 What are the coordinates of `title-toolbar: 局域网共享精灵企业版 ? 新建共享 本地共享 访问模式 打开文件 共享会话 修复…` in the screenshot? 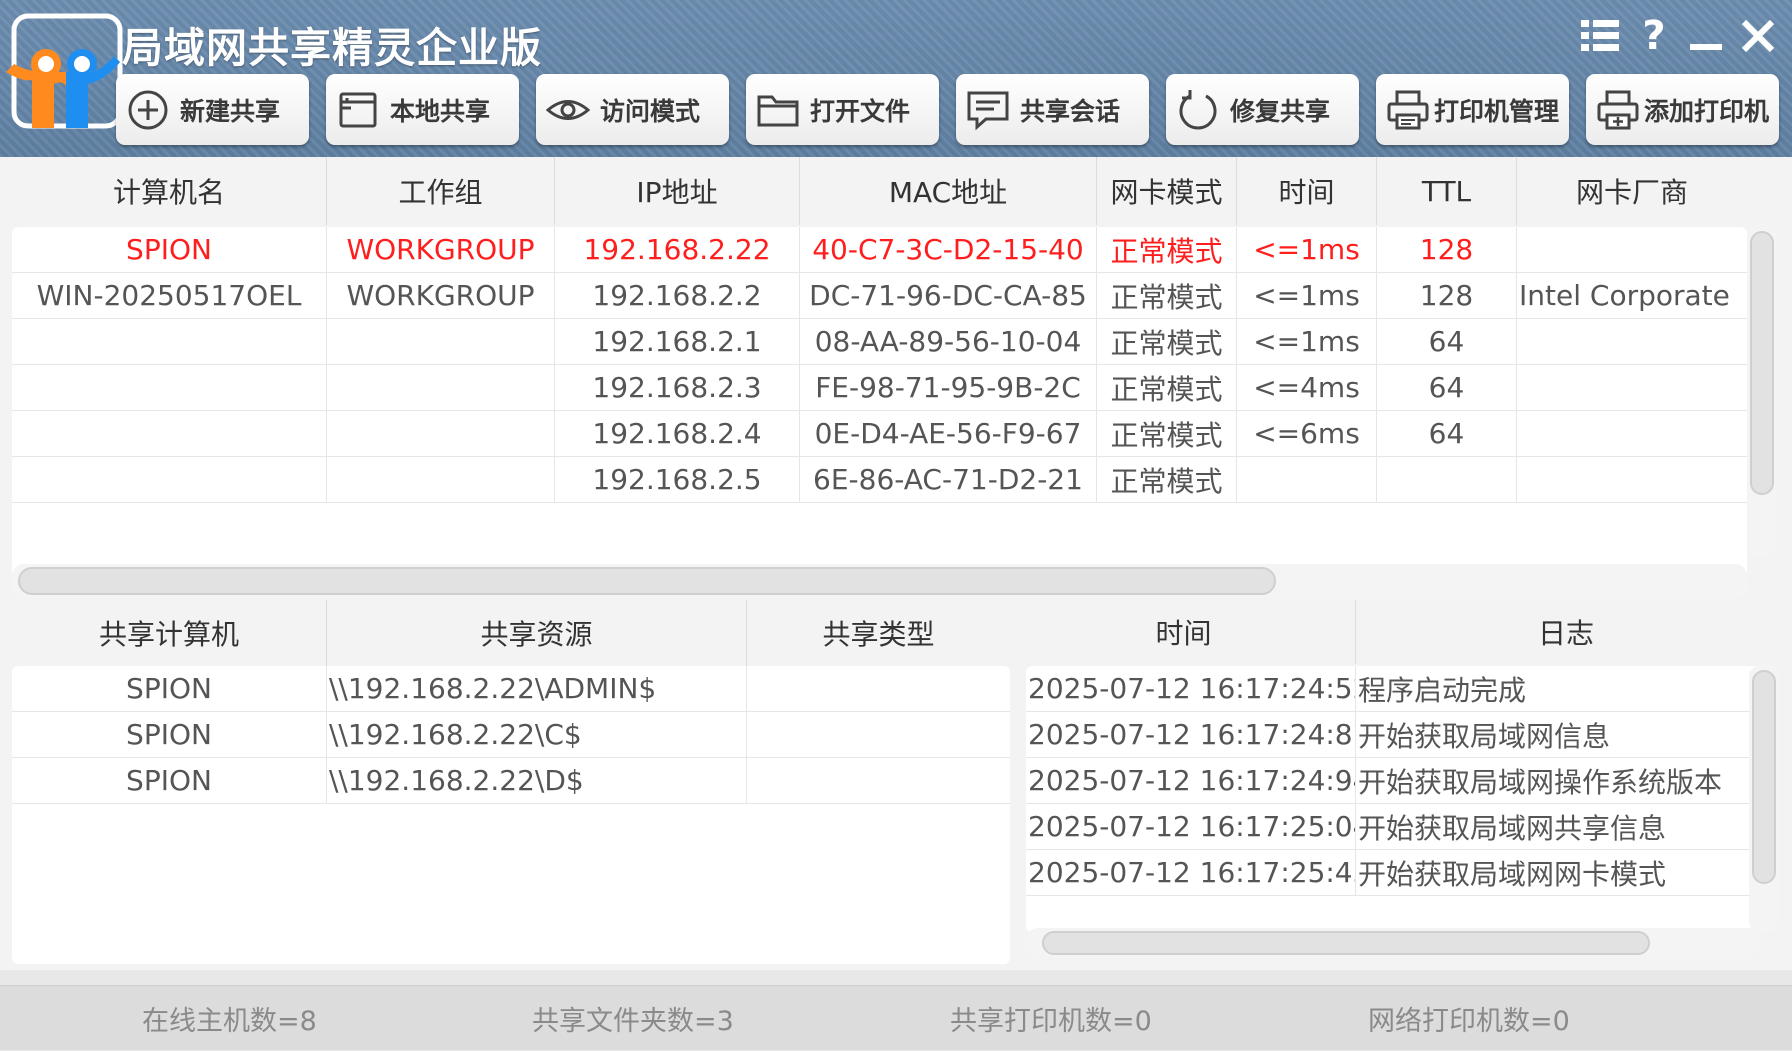 It's located at (896, 78).